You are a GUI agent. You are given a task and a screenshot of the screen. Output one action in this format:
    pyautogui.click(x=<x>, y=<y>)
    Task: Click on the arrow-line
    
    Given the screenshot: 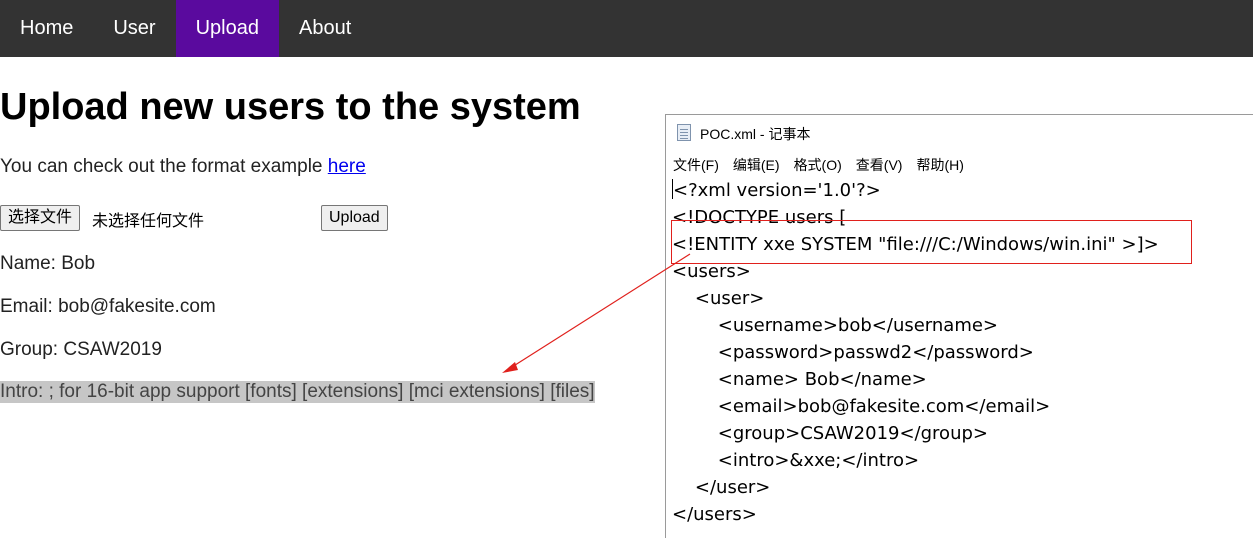 What is the action you would take?
    pyautogui.click(x=601, y=310)
    